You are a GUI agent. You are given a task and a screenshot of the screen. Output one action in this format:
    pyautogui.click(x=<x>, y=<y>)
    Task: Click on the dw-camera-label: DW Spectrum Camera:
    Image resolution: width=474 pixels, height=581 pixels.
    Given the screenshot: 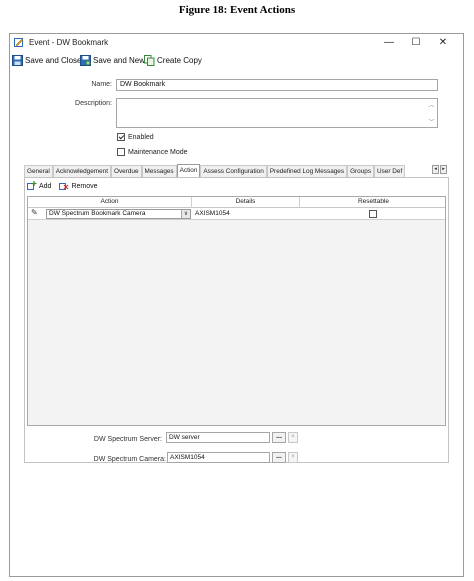 What is the action you would take?
    pyautogui.click(x=129, y=459)
    